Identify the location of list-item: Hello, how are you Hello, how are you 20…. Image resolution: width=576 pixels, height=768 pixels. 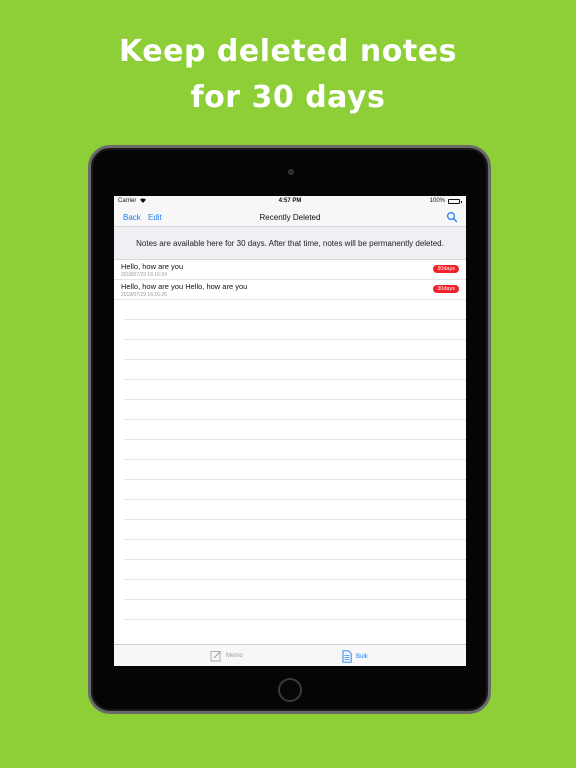
(290, 290).